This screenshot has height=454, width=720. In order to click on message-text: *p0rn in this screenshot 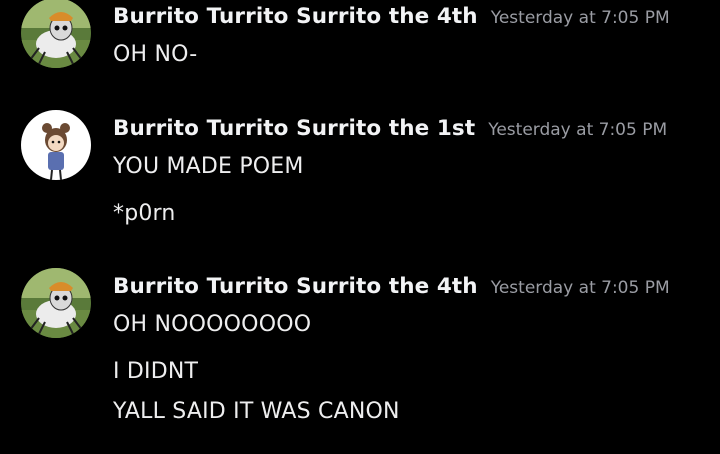, I will do `click(144, 213)`.